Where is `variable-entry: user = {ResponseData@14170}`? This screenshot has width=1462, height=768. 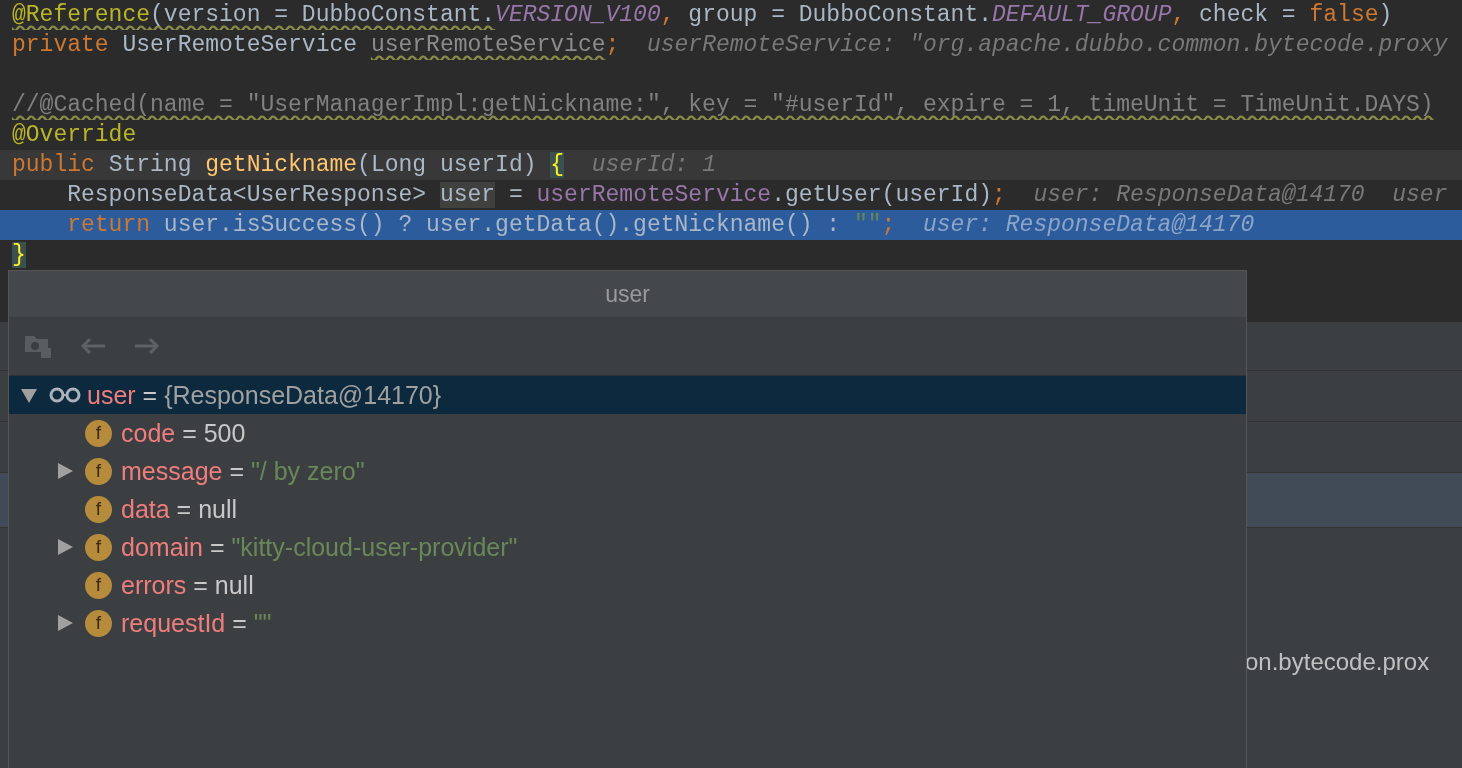 variable-entry: user = {ResponseData@14170} is located at coordinates (264, 395).